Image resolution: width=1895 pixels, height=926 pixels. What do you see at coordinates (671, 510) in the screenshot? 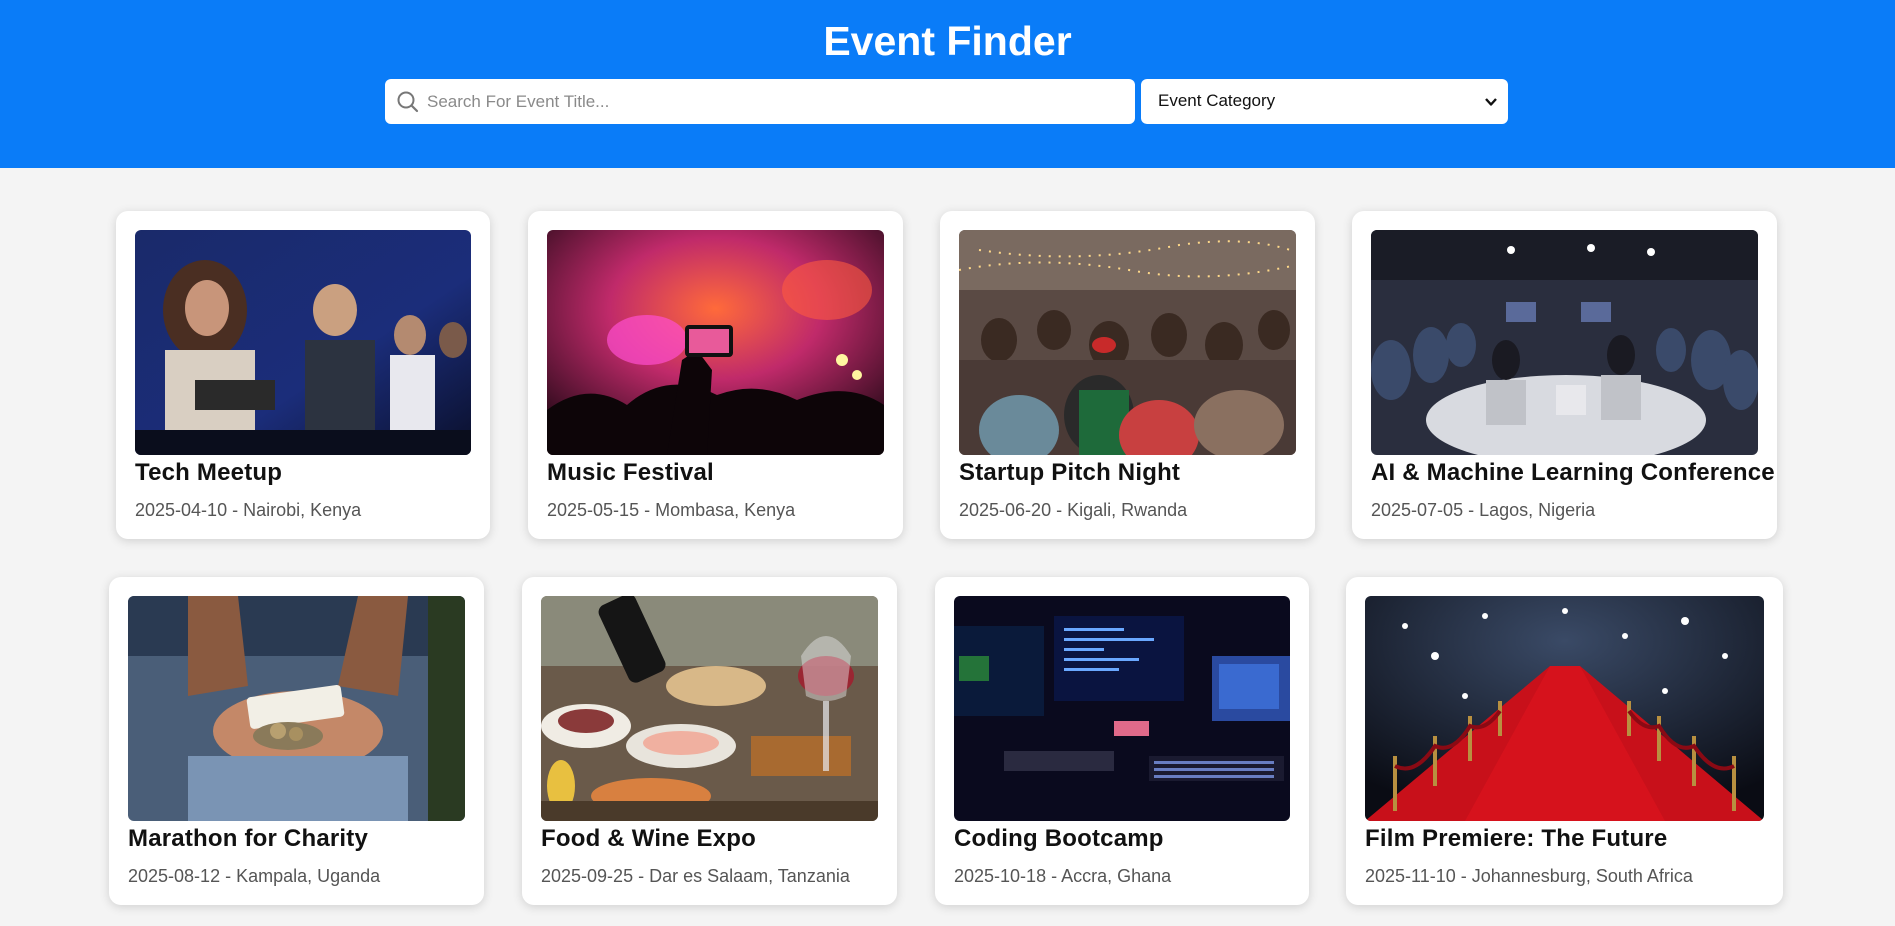
I see `event-meta: 2025-05-15 - Mombasa, Kenya` at bounding box center [671, 510].